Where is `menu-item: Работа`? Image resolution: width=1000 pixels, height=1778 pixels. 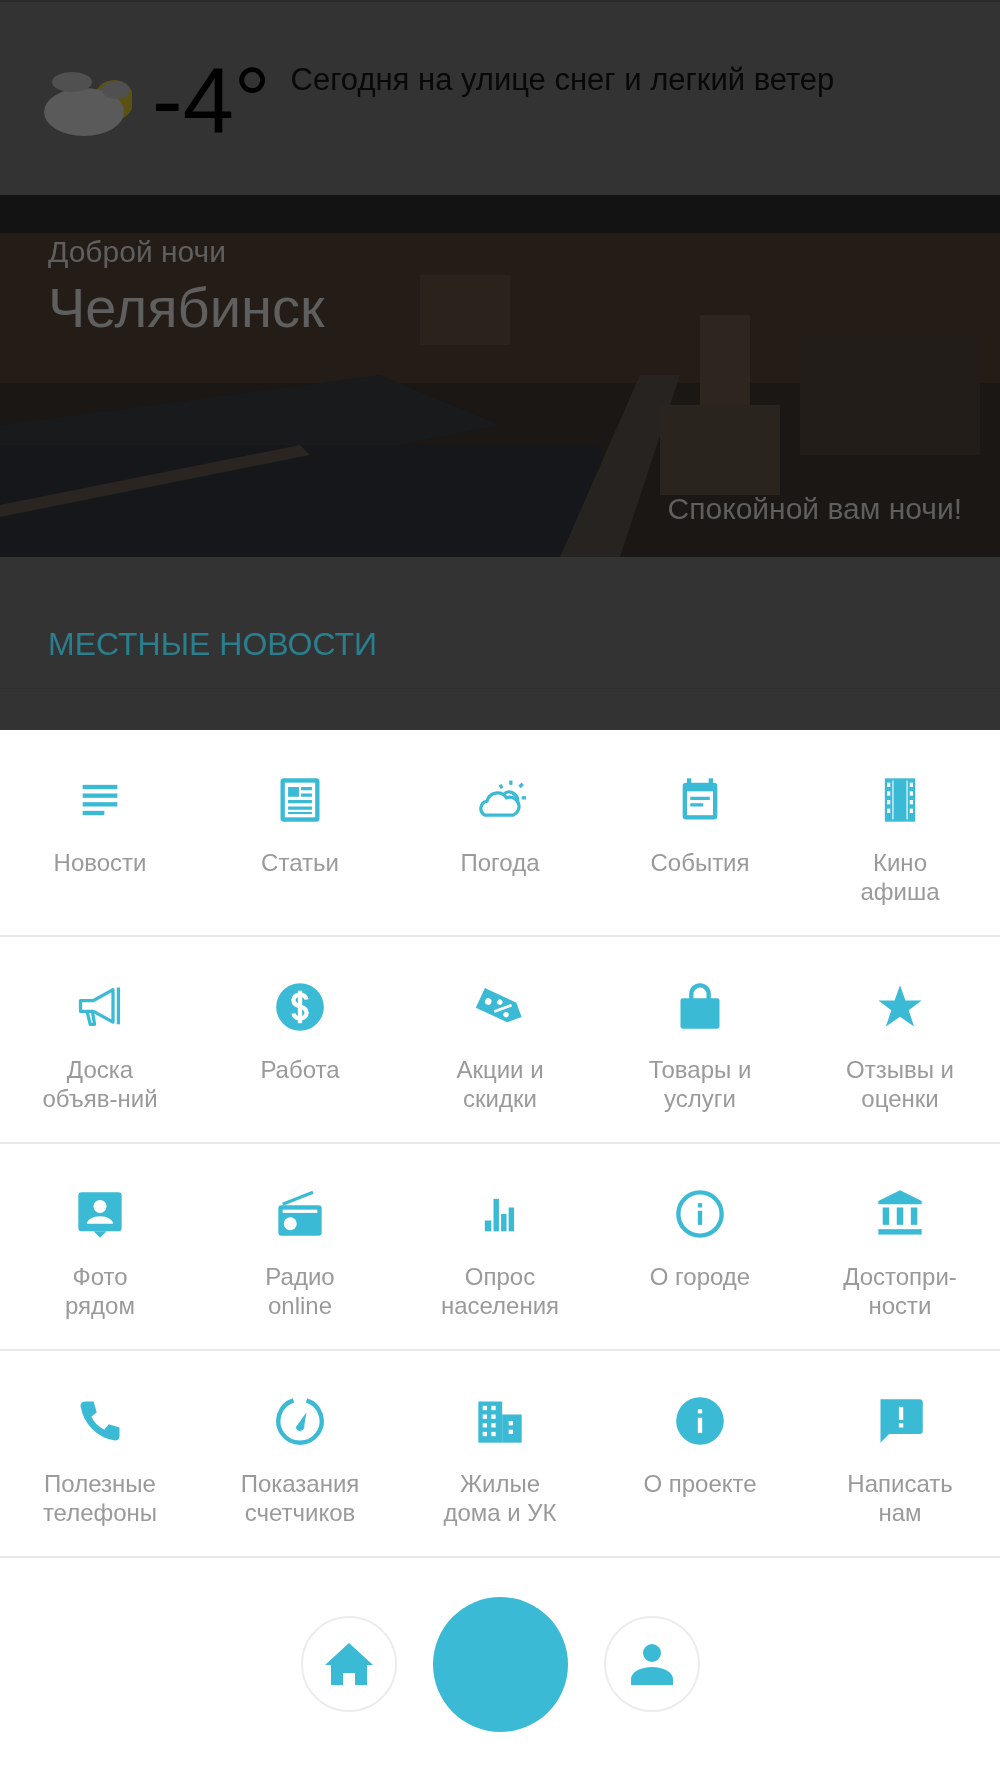
menu-item: Работа is located at coordinates (300, 1032).